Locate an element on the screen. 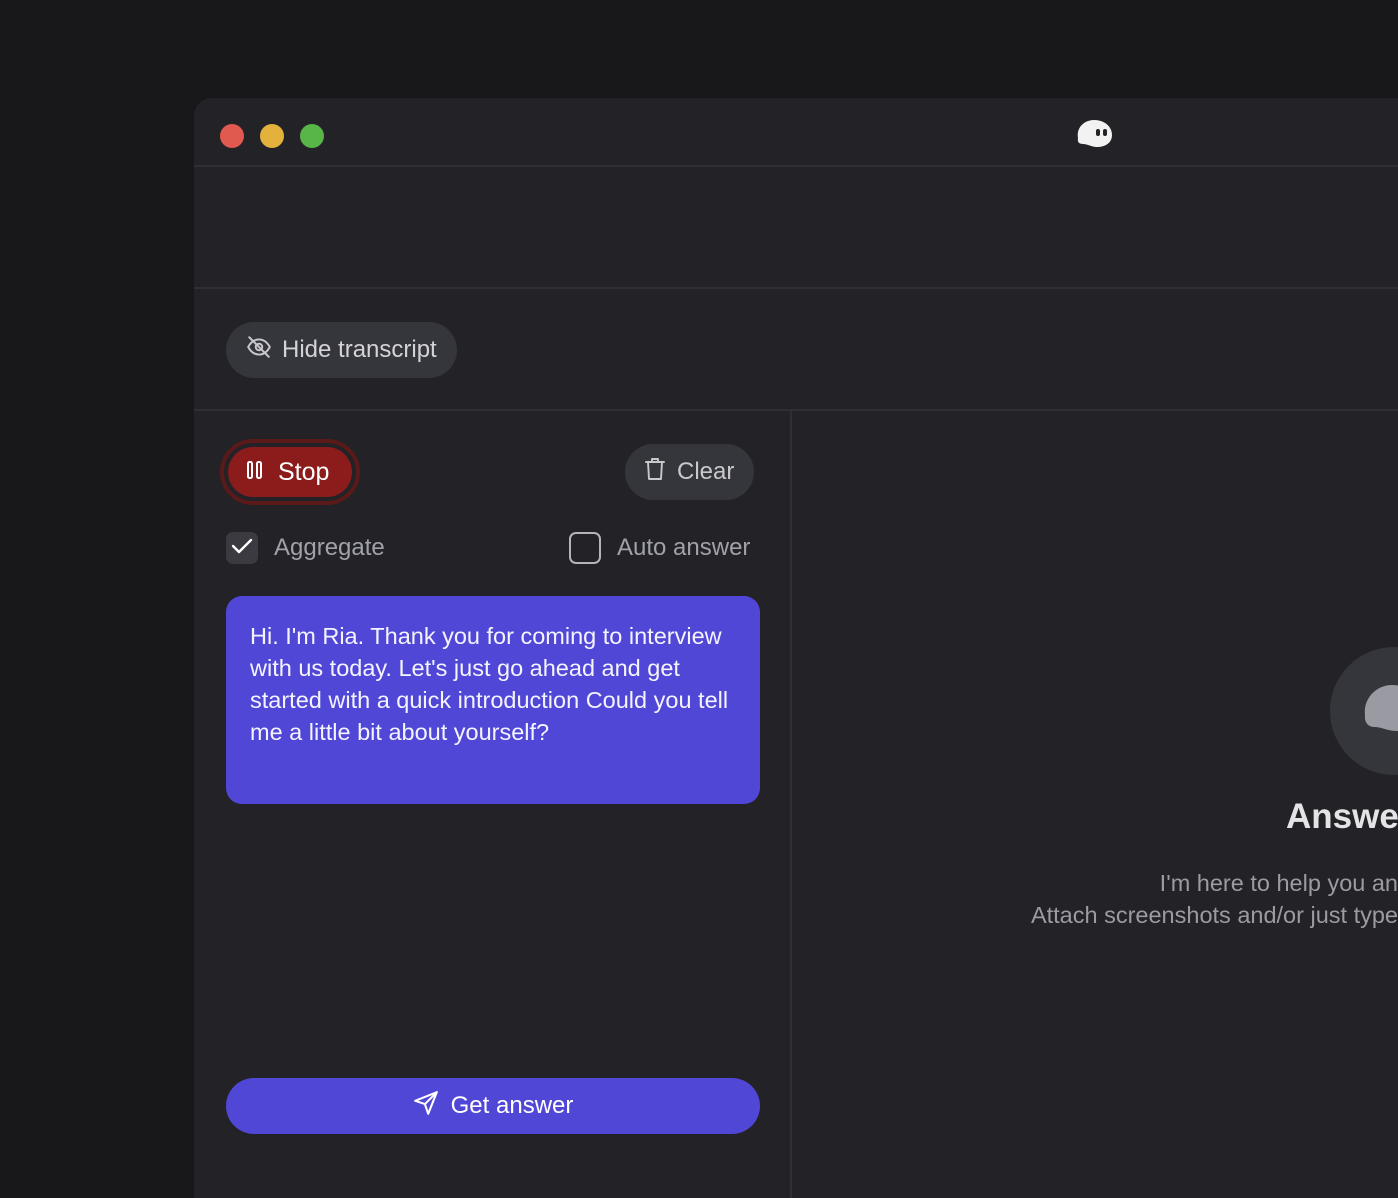 This screenshot has width=1398, height=1198. aggregate-label: Aggregate is located at coordinates (329, 547).